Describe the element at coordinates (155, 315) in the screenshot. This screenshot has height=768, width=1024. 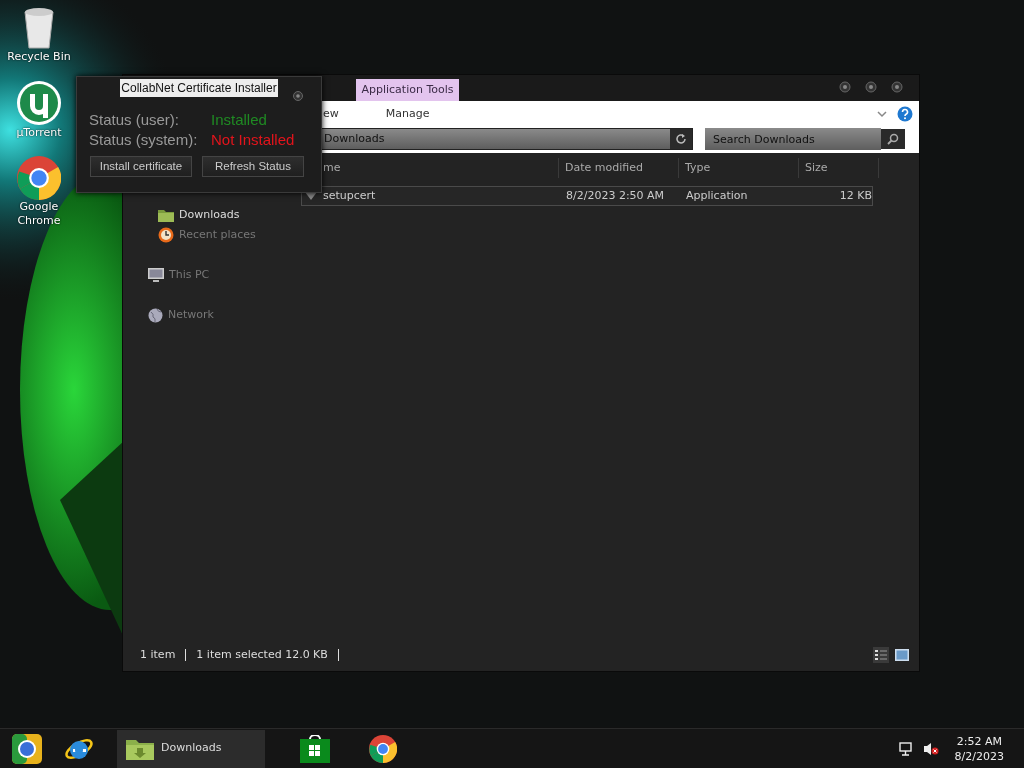
I see `globe-icon` at that location.